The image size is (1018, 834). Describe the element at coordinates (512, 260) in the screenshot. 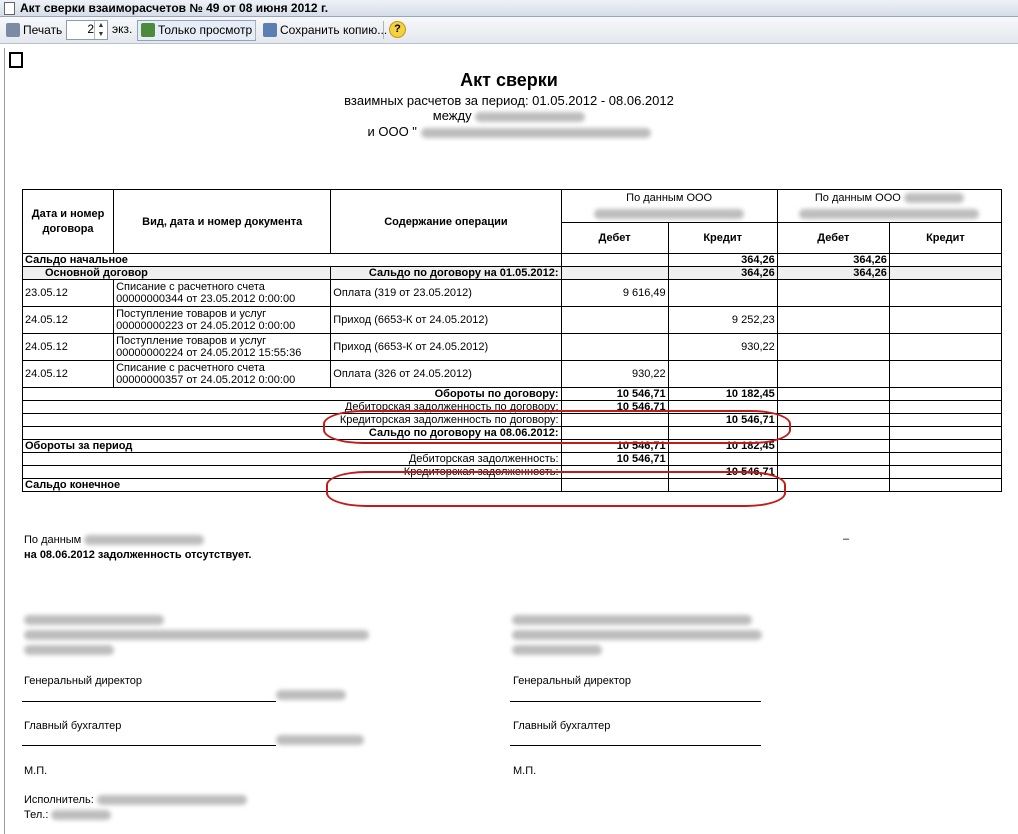

I see `saldo-start-row: Сальдо начальное 364,26 364,26` at that location.